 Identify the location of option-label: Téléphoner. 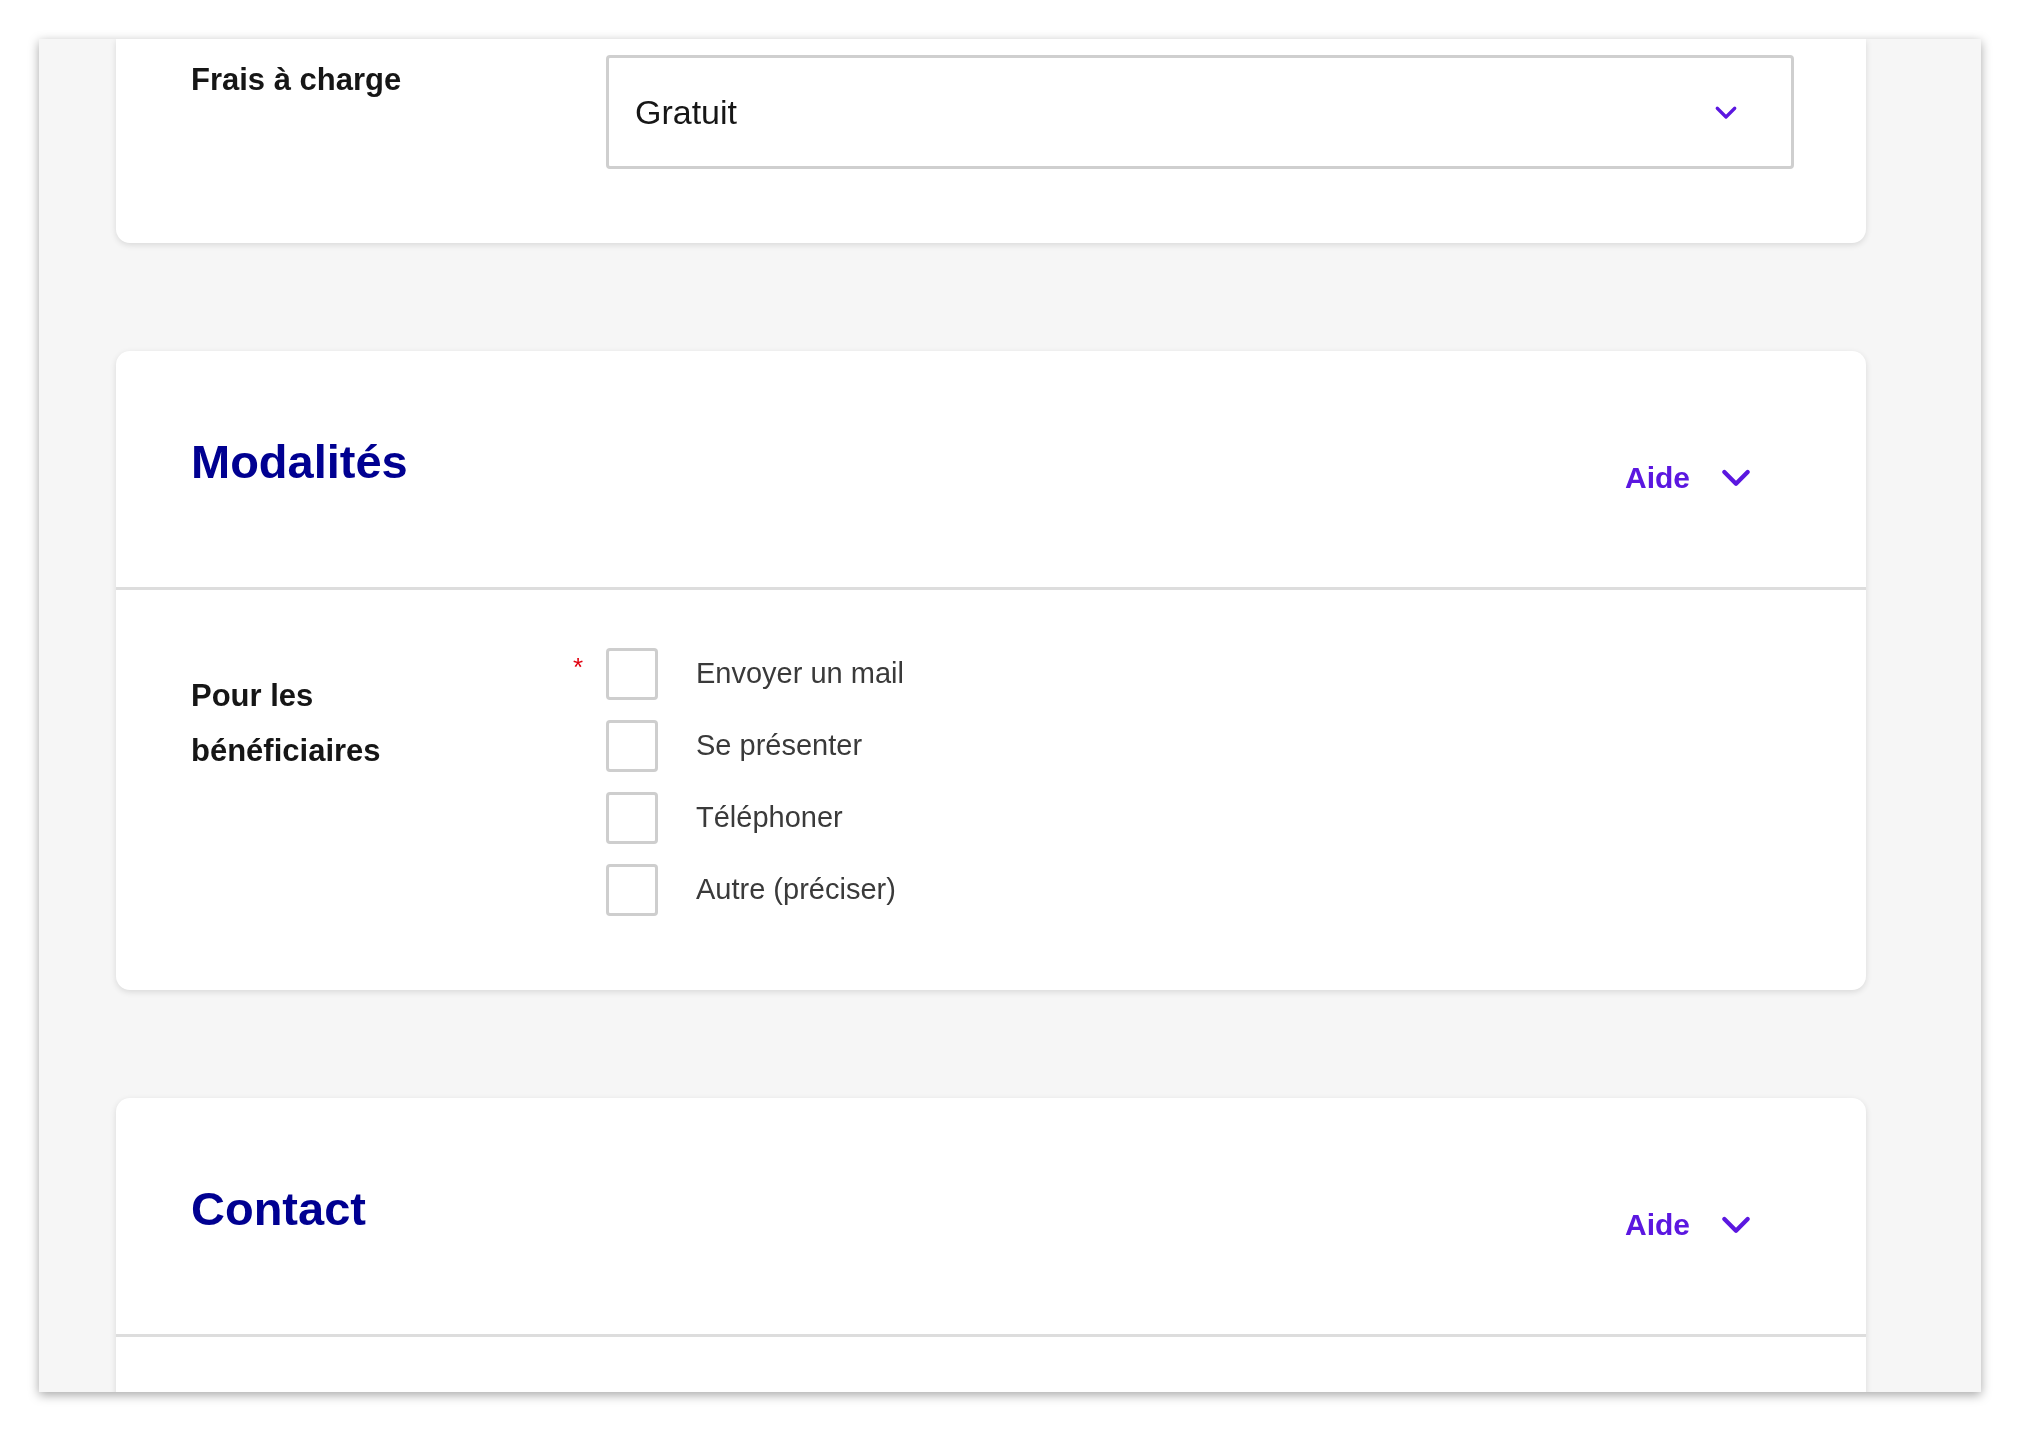
(769, 818).